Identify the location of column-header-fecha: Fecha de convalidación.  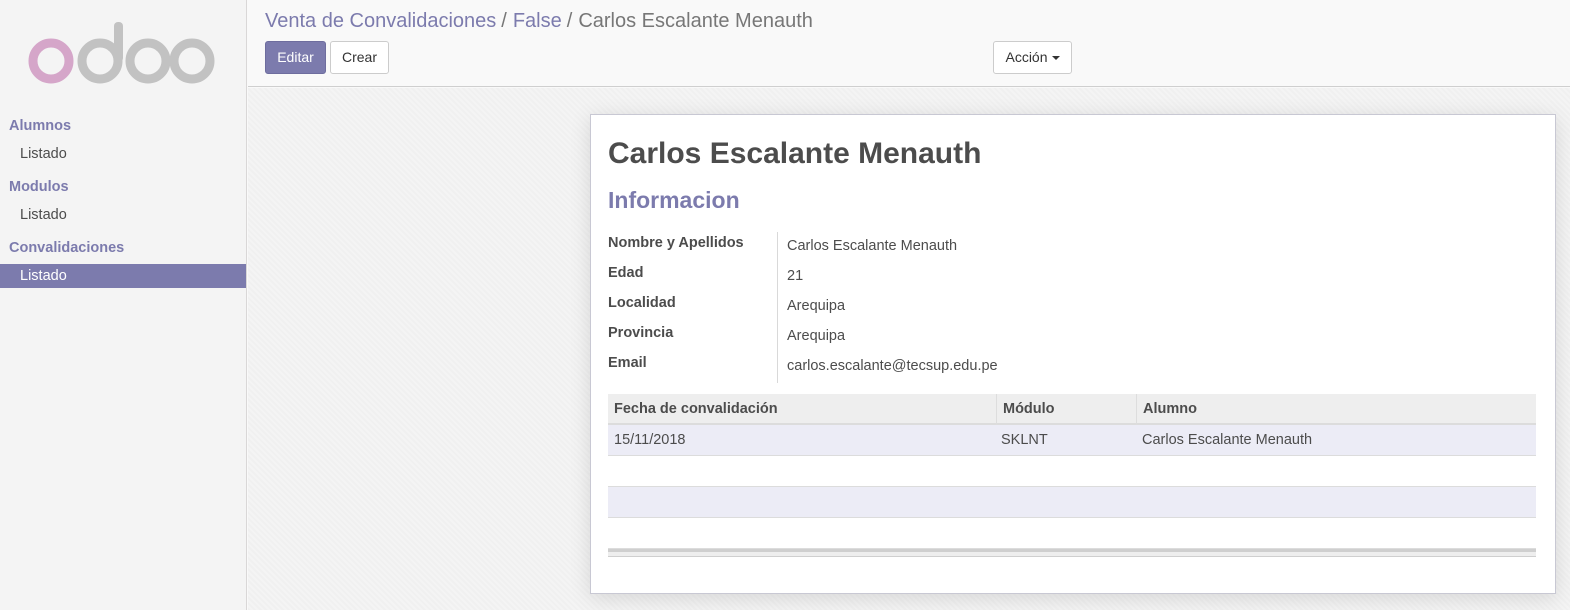
(802, 409).